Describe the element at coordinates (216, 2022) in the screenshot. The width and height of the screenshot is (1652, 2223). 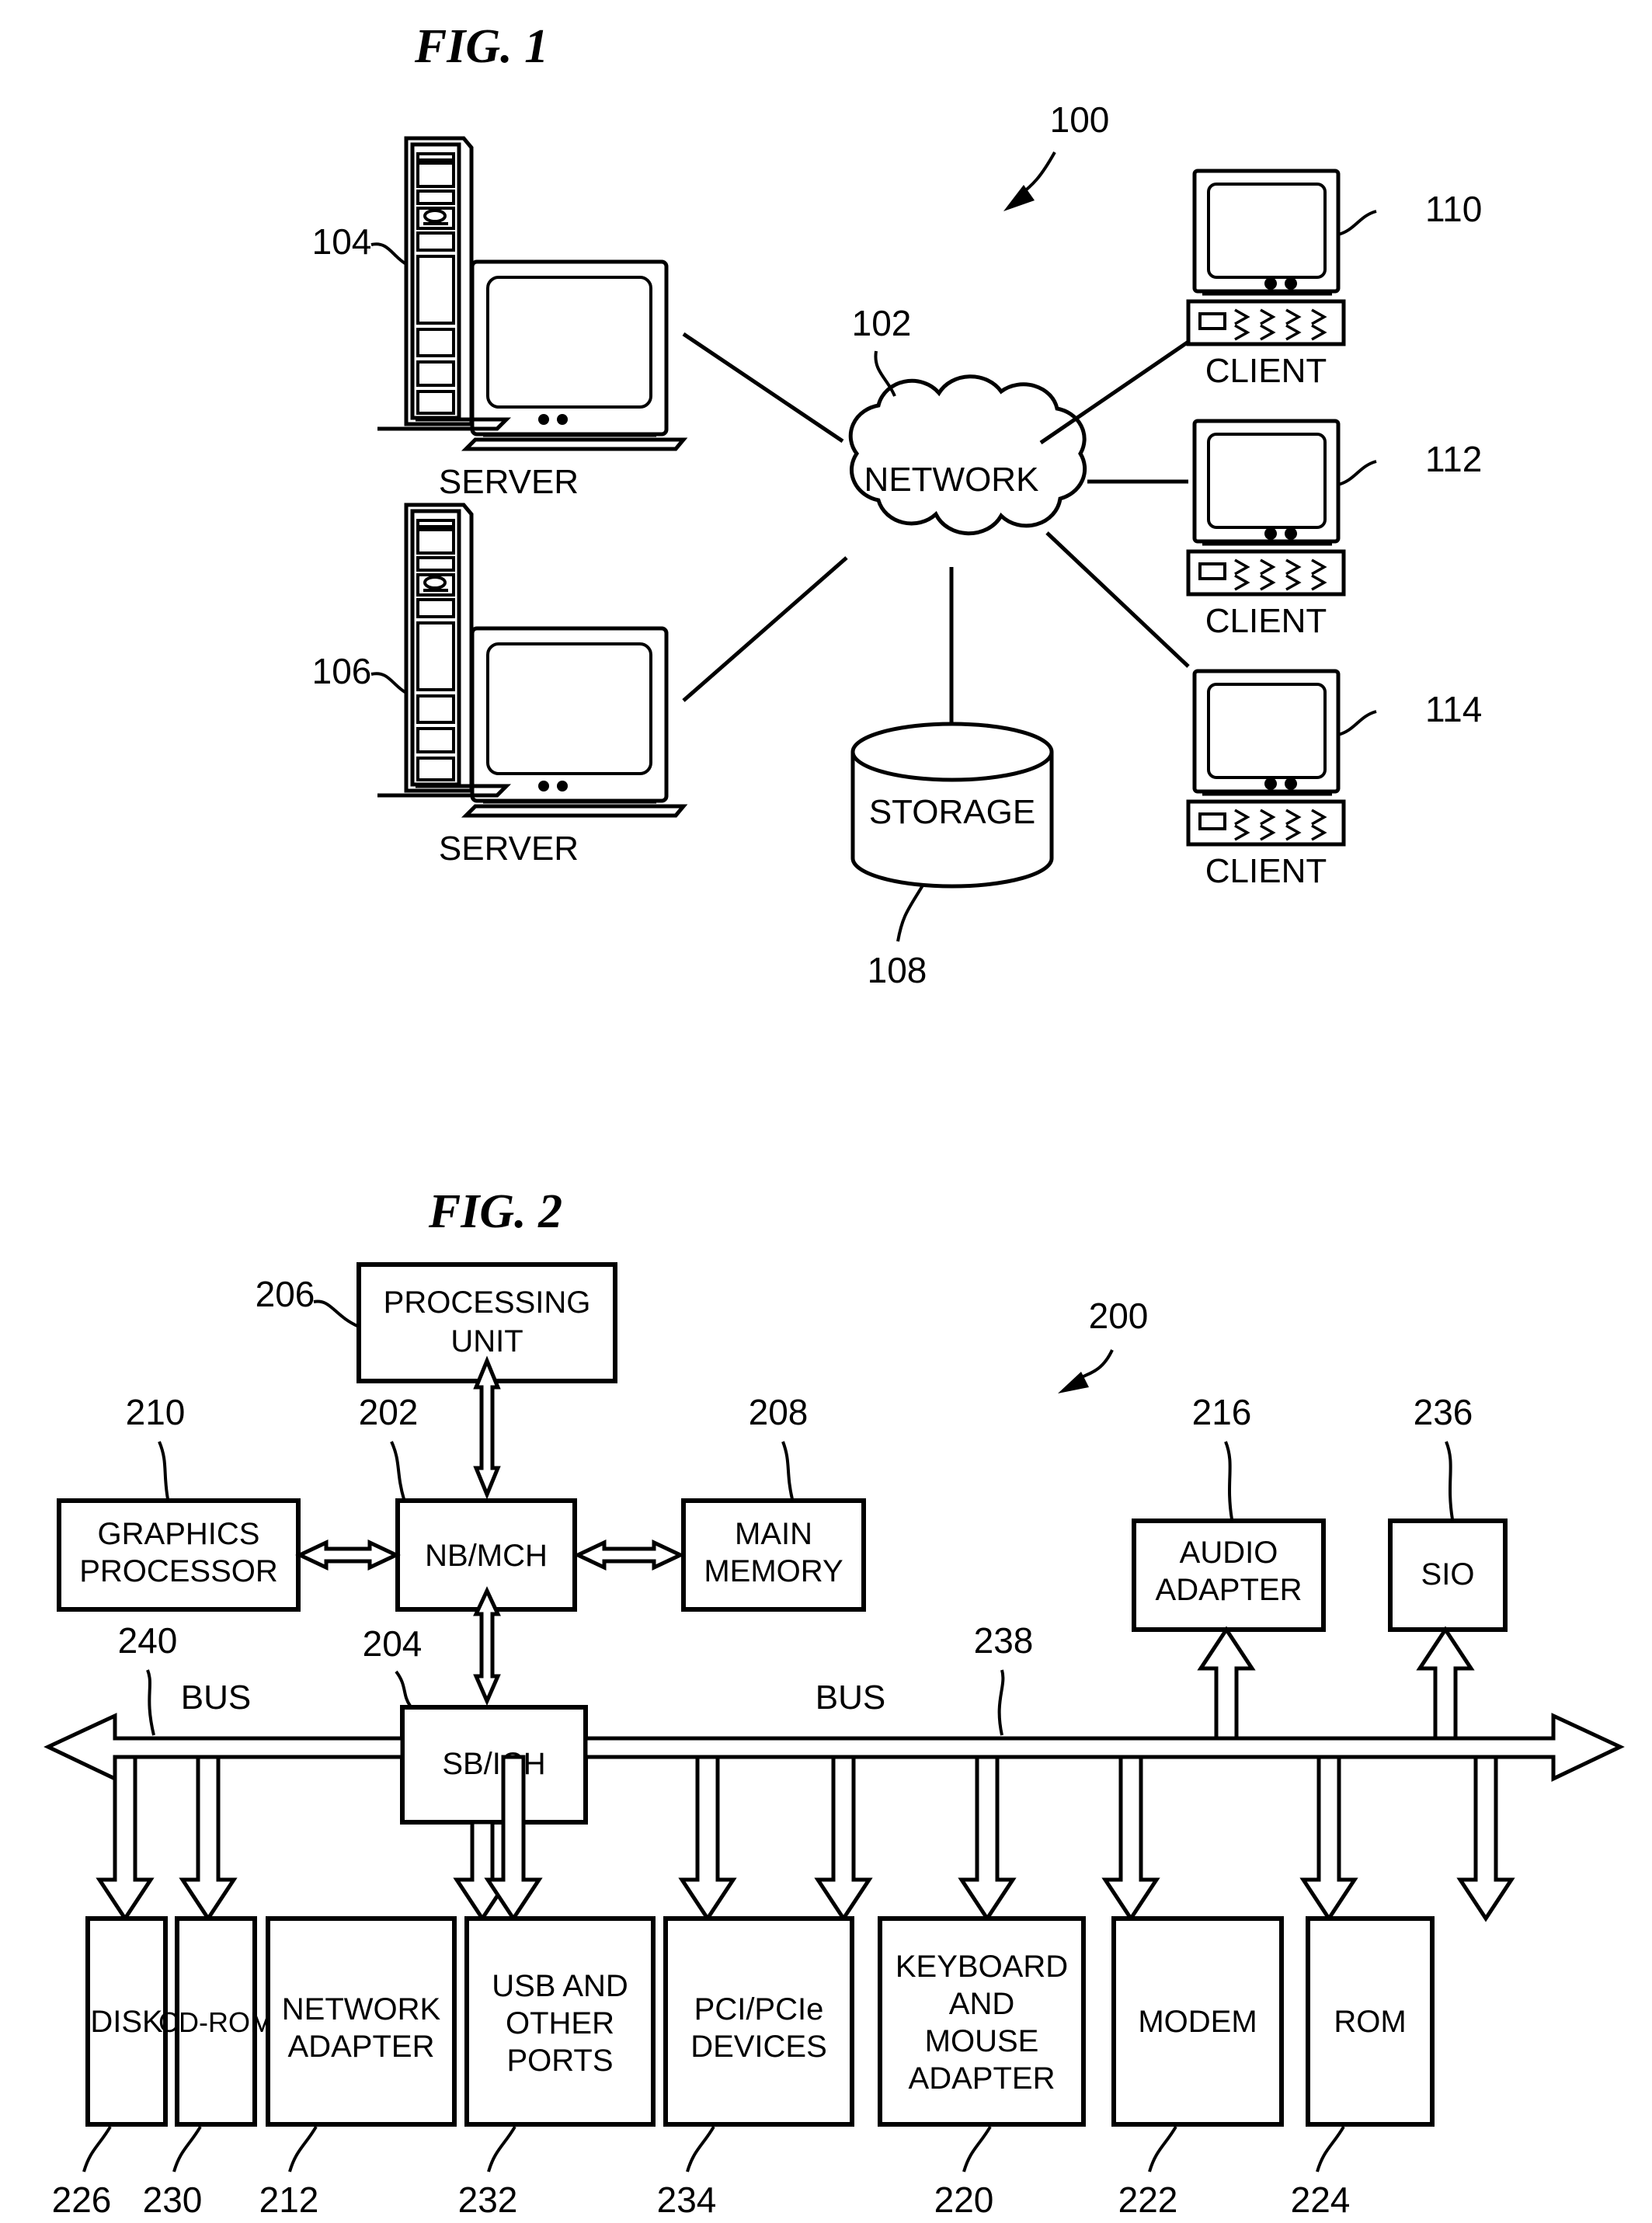
I see `cd-rom-label: CD-ROM` at that location.